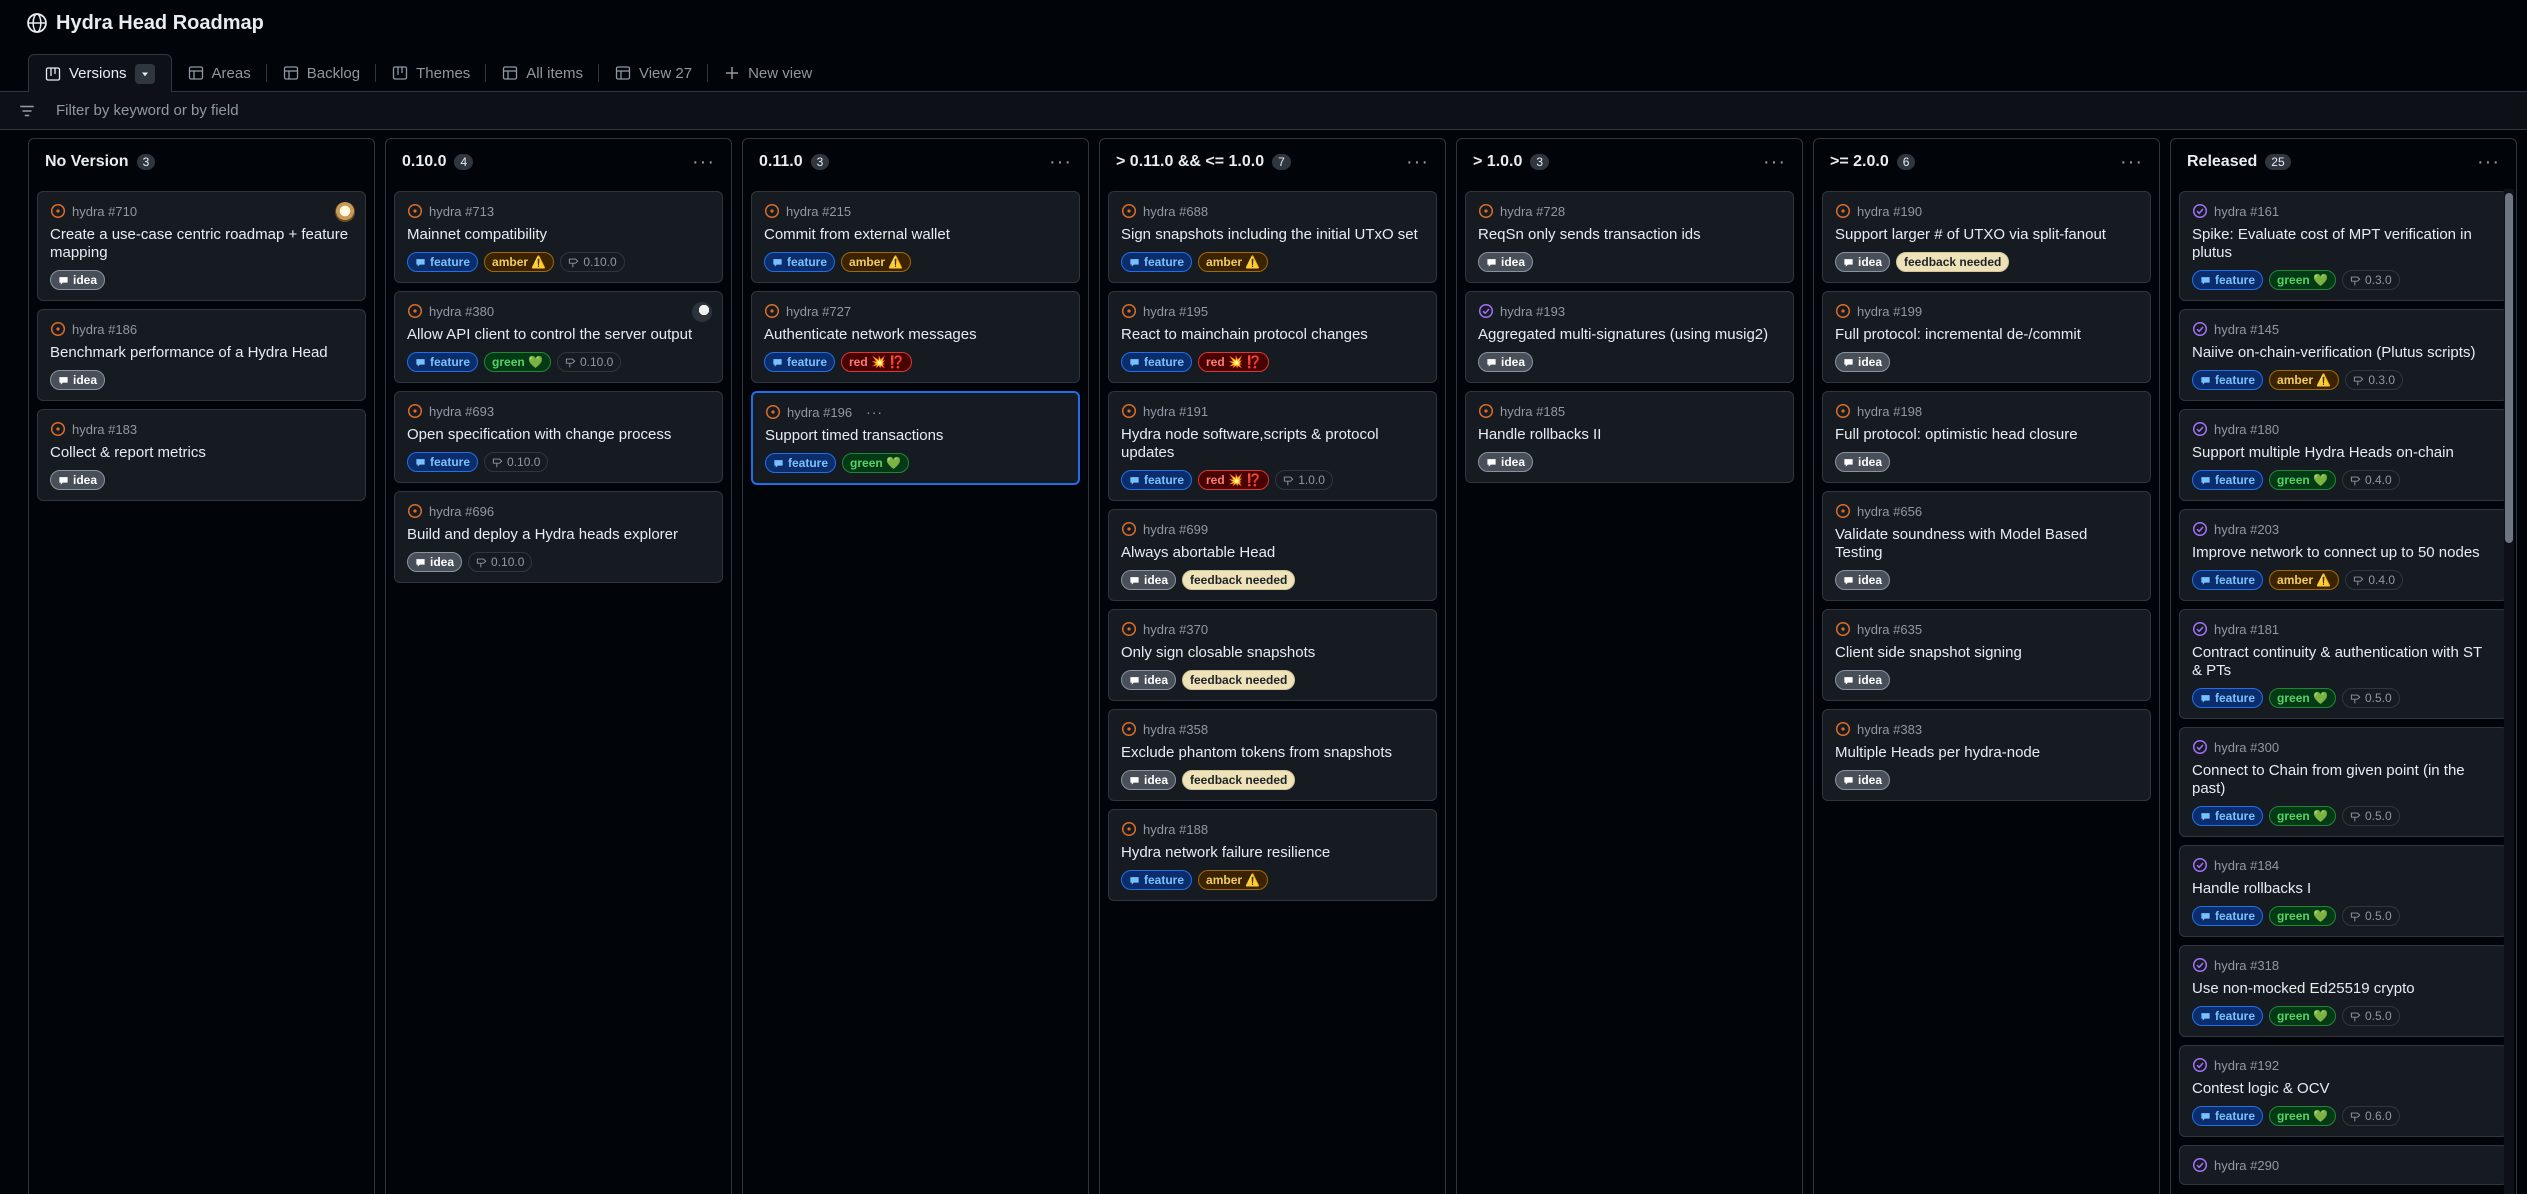 Image resolution: width=2527 pixels, height=1194 pixels. What do you see at coordinates (219, 73) in the screenshot?
I see `tab-areas: Areas` at bounding box center [219, 73].